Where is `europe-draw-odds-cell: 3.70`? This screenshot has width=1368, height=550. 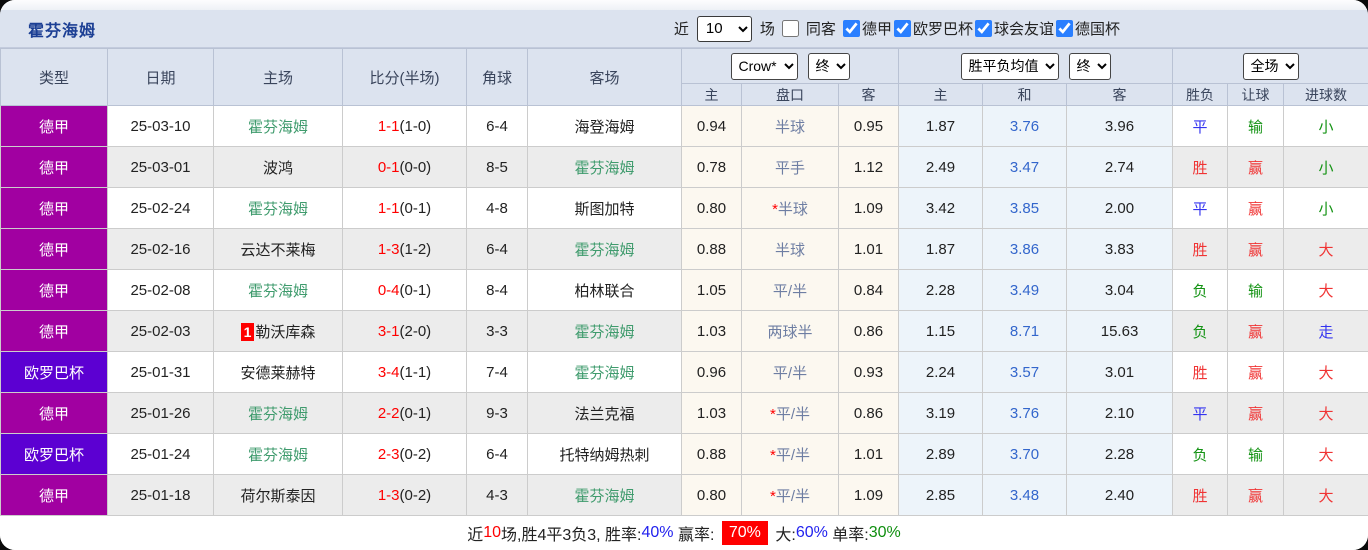 europe-draw-odds-cell: 3.70 is located at coordinates (1025, 454).